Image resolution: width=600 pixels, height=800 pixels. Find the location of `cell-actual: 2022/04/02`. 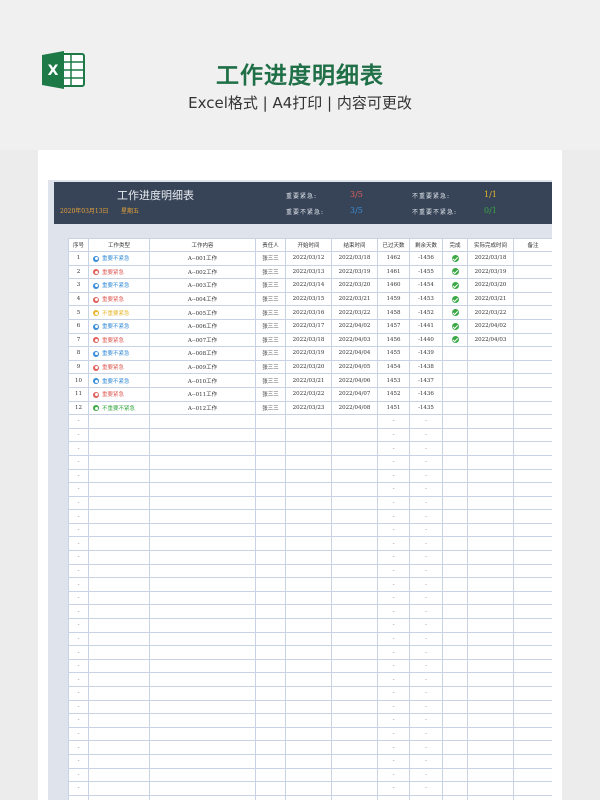

cell-actual: 2022/04/02 is located at coordinates (490, 326).